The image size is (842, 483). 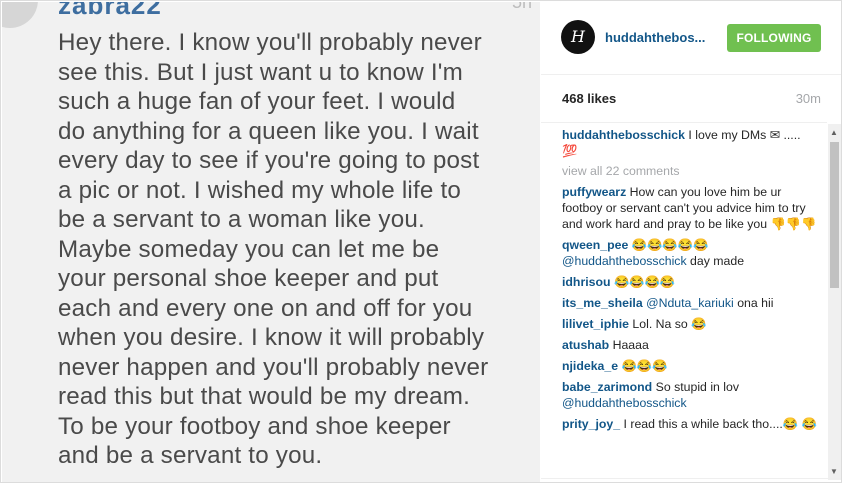 What do you see at coordinates (834, 132) in the screenshot?
I see `scroll-up-arrow-icon: ▲` at bounding box center [834, 132].